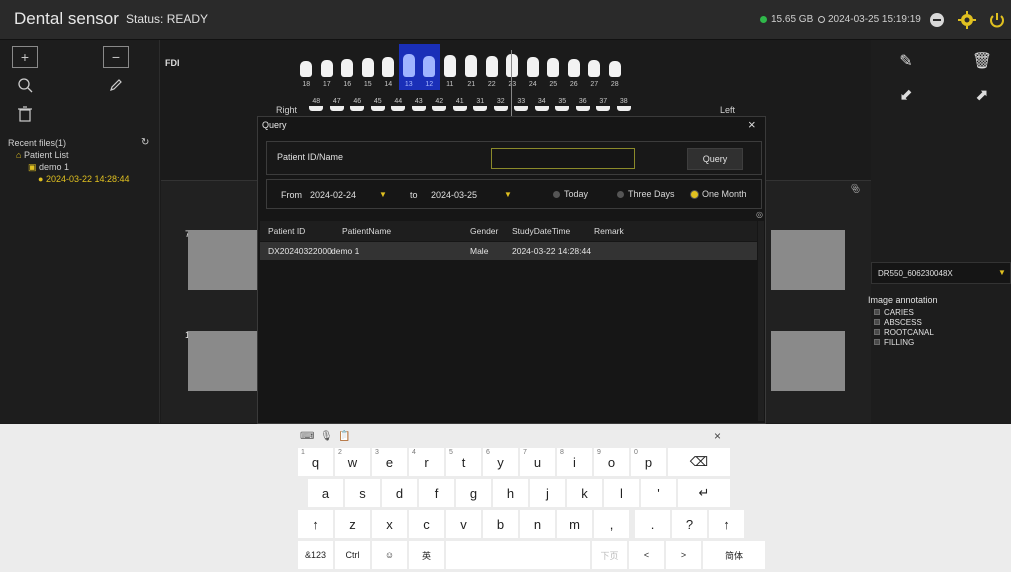 Image resolution: width=1011 pixels, height=572 pixels. I want to click on key-0: a, so click(325, 493).